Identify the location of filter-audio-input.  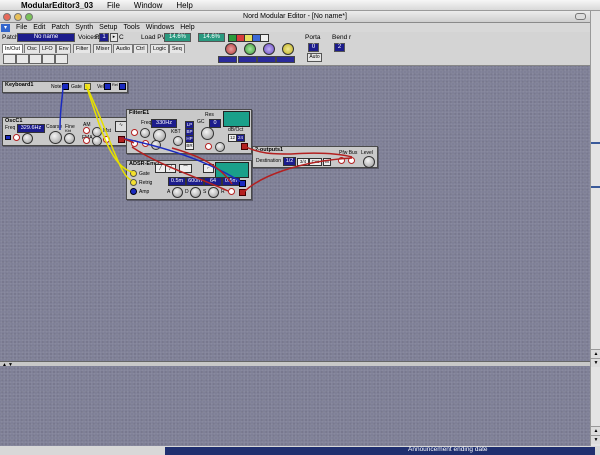
(134, 143).